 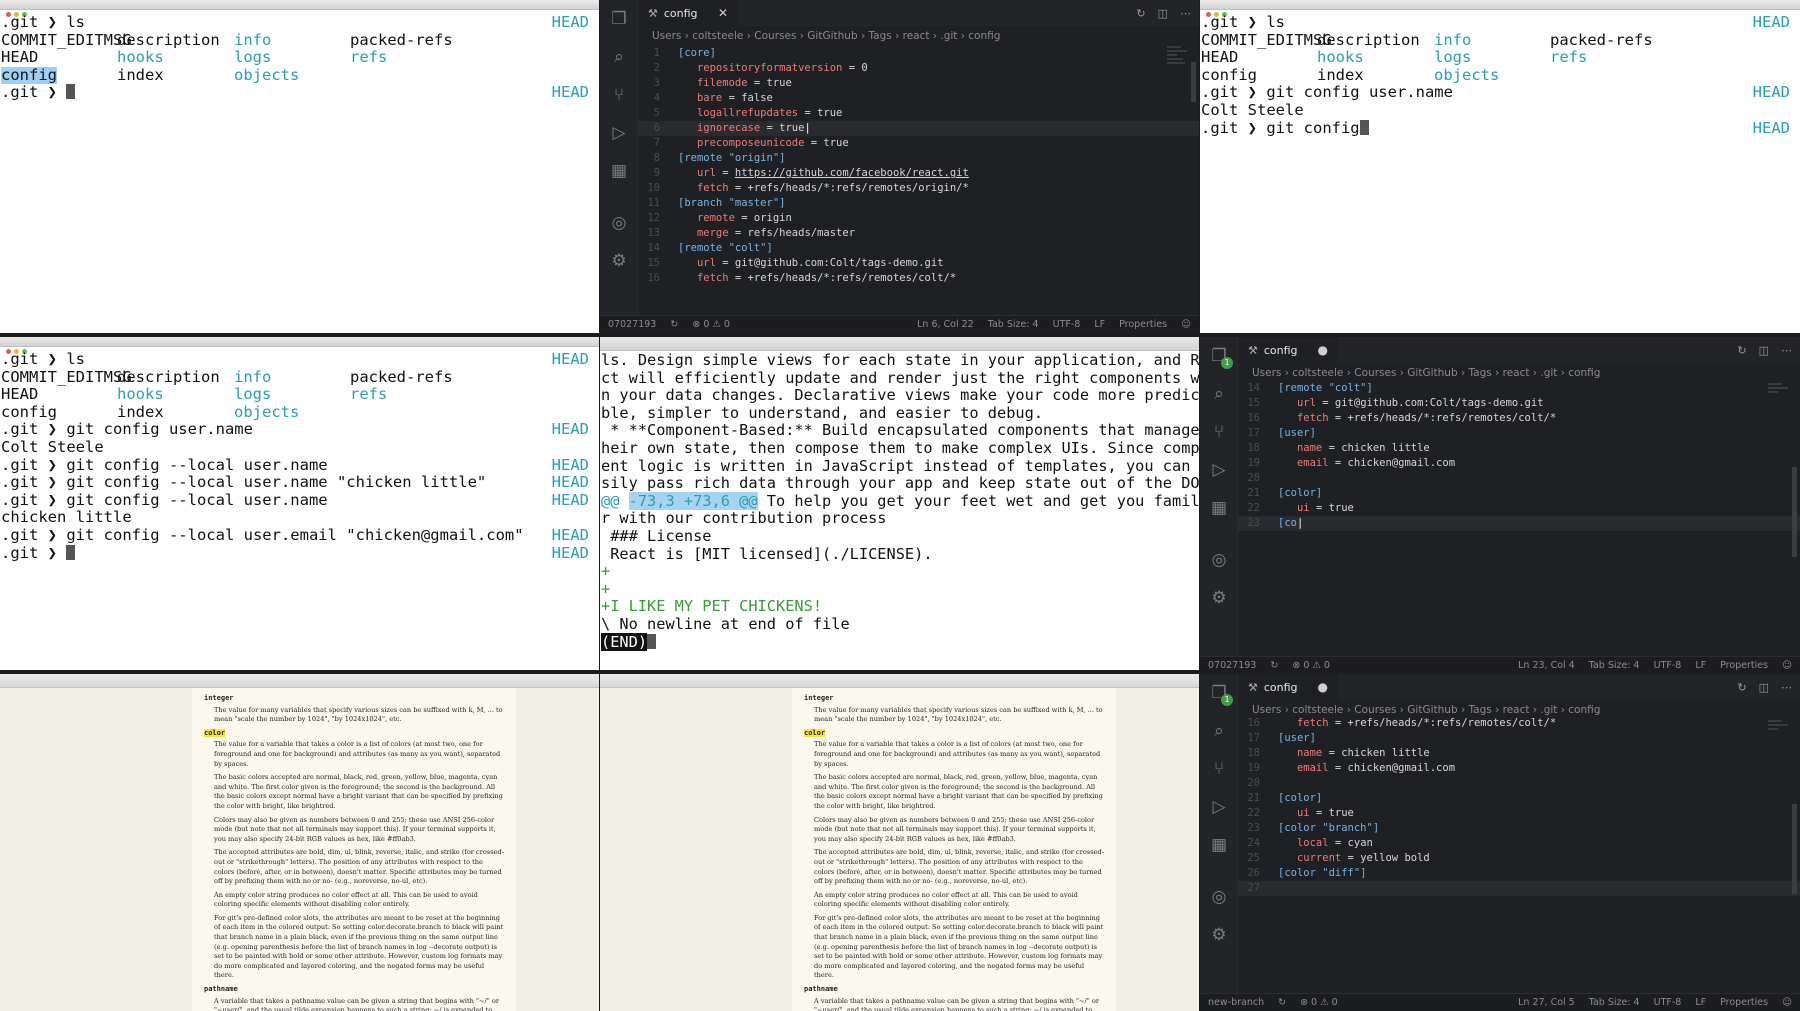 I want to click on code-line: 13 merge = refs/heads/master, so click(x=918, y=233).